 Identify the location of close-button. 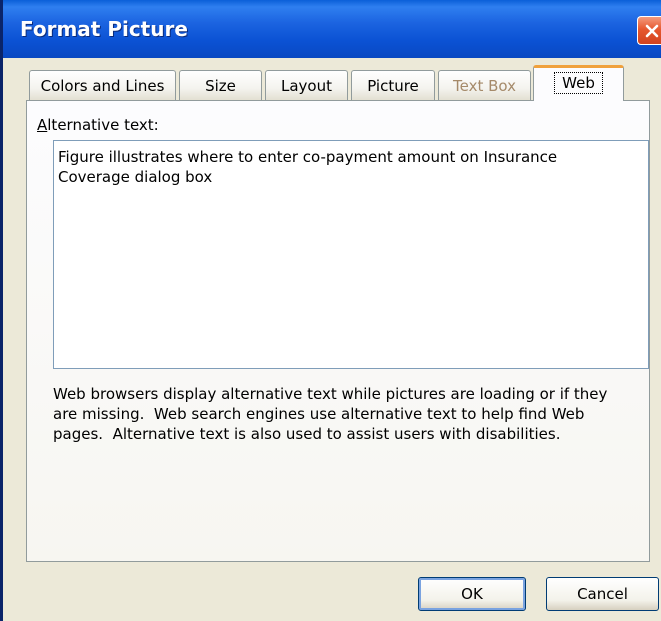
(649, 30).